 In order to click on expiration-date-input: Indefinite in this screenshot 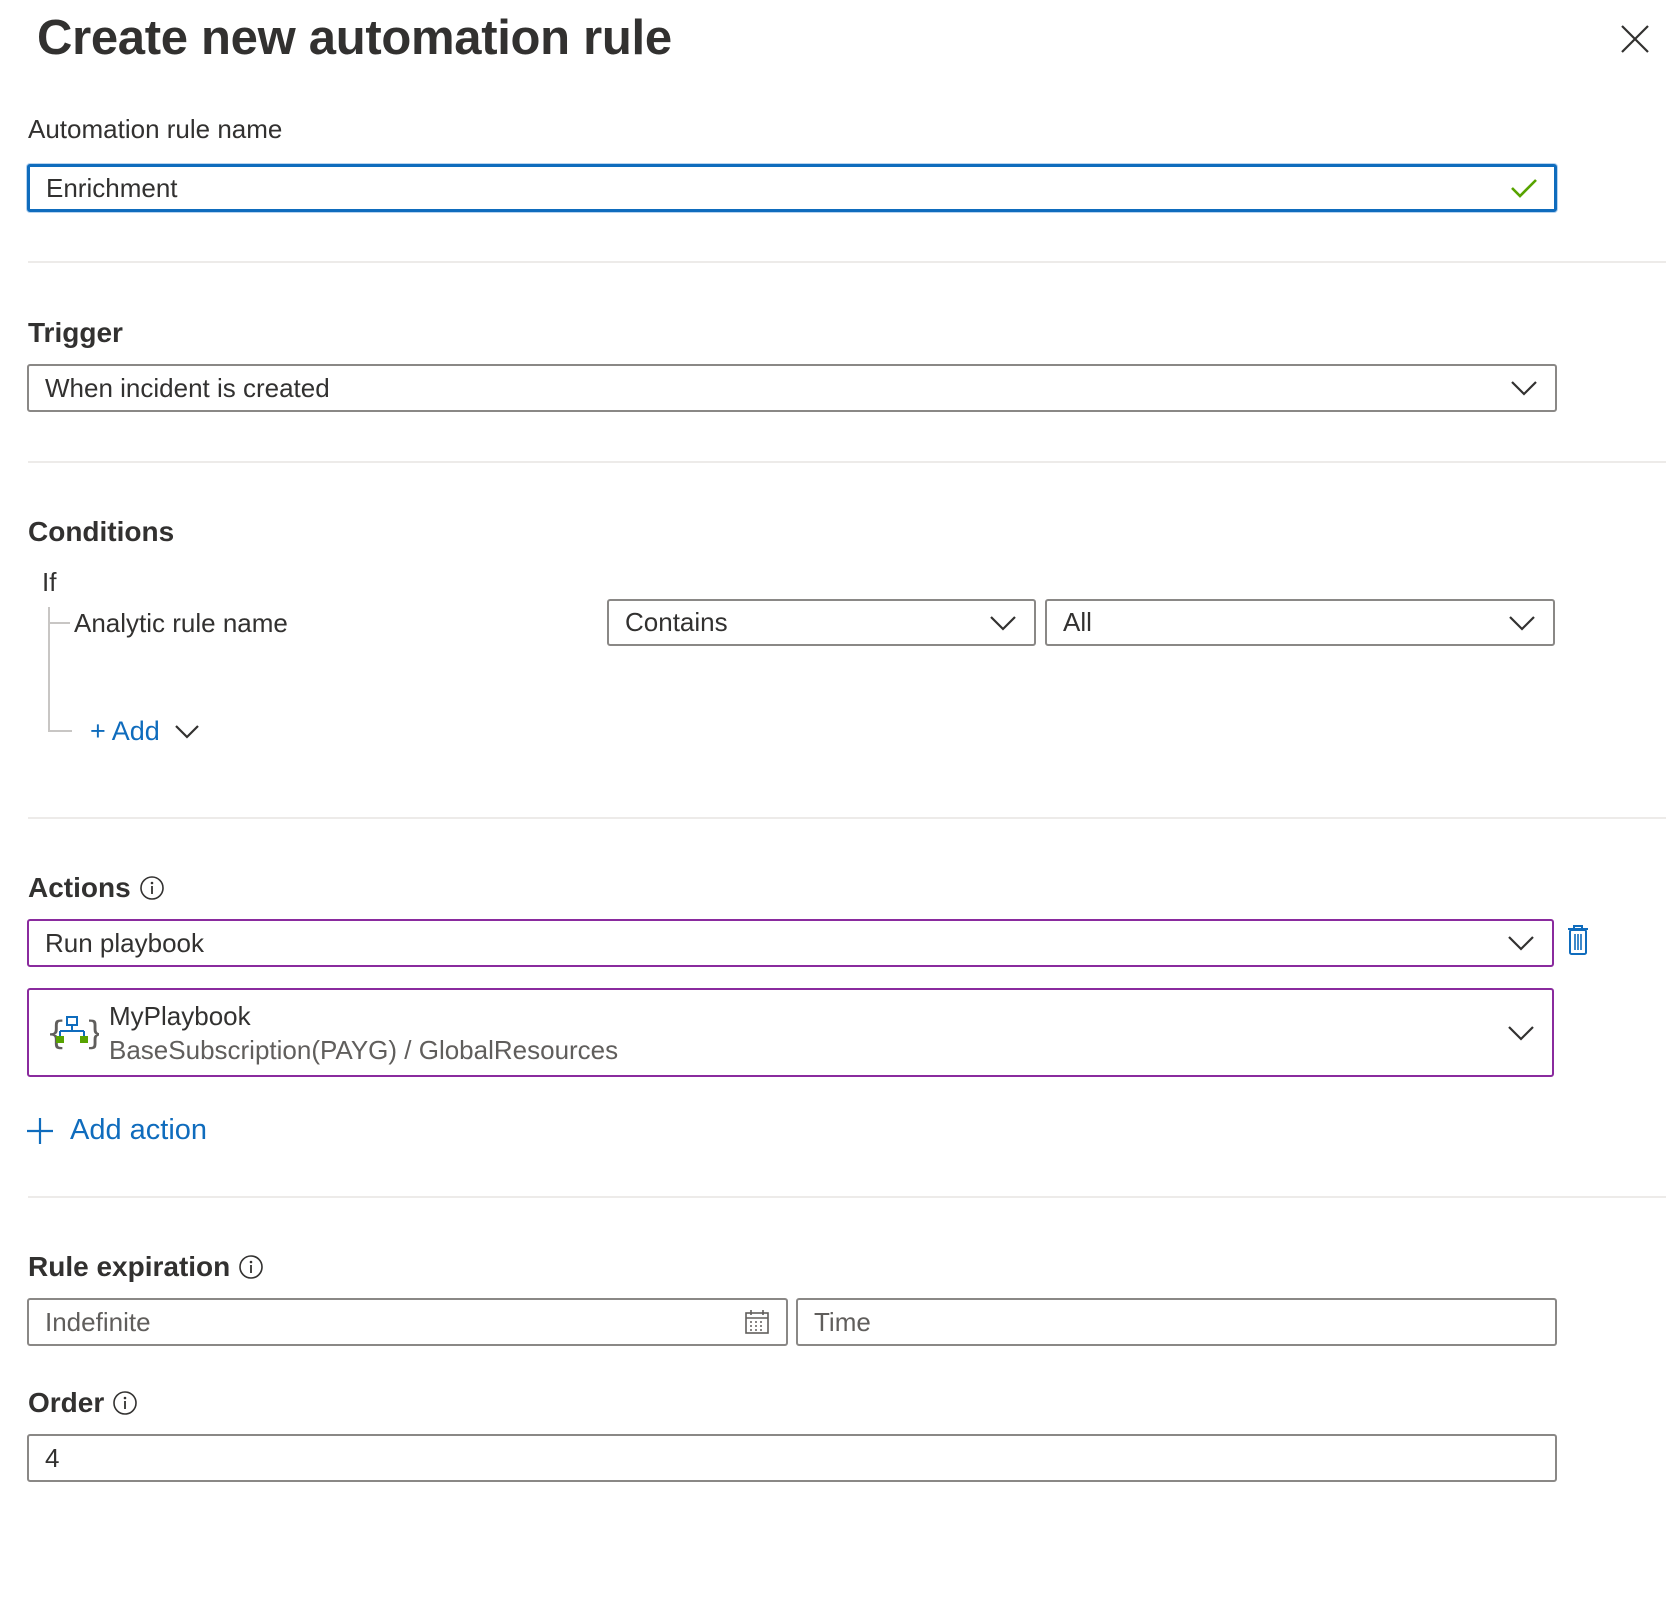, I will do `click(407, 1322)`.